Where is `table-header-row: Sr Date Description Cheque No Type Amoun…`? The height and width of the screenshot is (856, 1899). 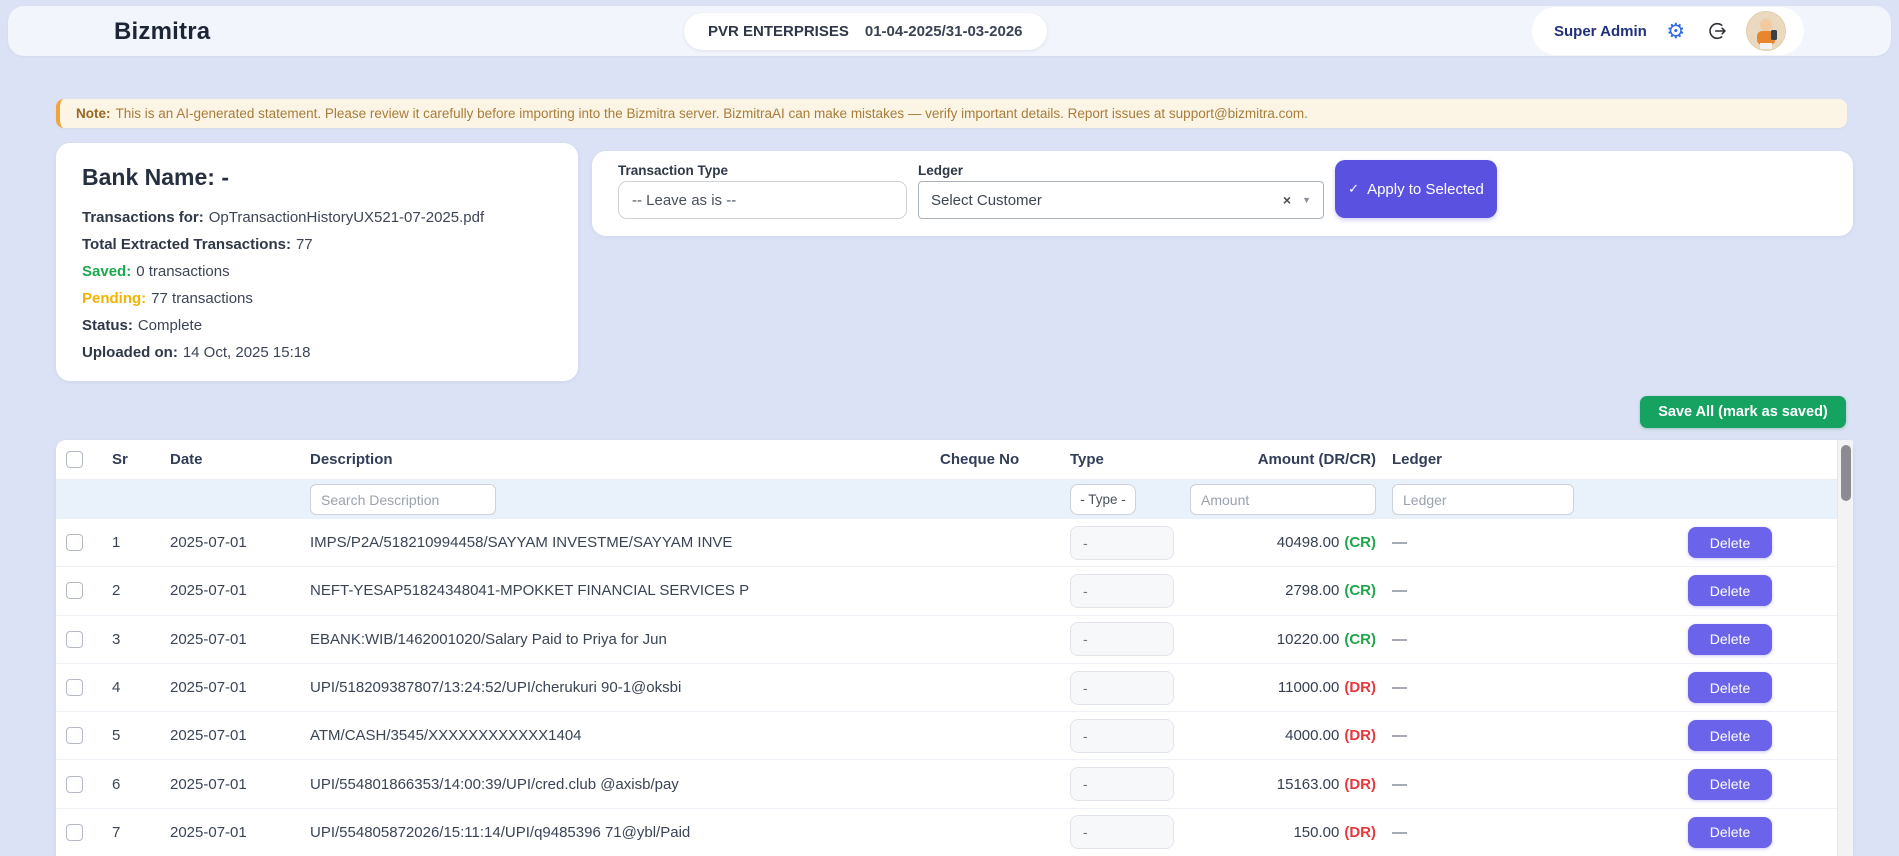 table-header-row: Sr Date Description Cheque No Type Amoun… is located at coordinates (946, 460).